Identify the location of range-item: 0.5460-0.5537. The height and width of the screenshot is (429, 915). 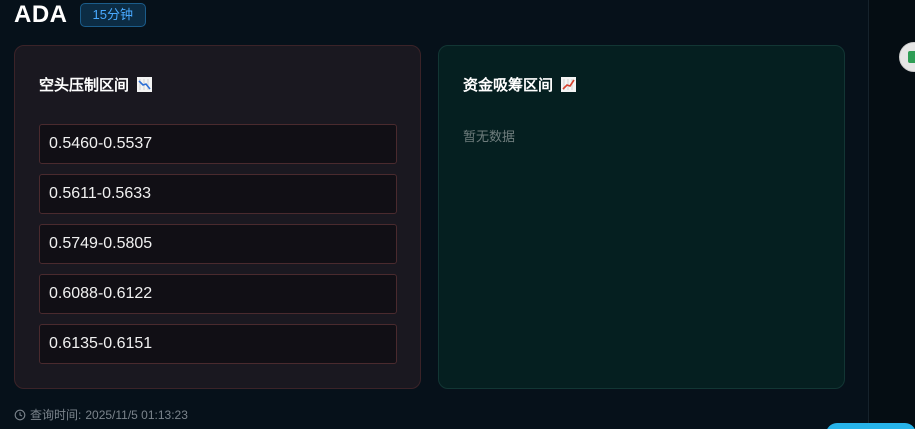
(218, 144).